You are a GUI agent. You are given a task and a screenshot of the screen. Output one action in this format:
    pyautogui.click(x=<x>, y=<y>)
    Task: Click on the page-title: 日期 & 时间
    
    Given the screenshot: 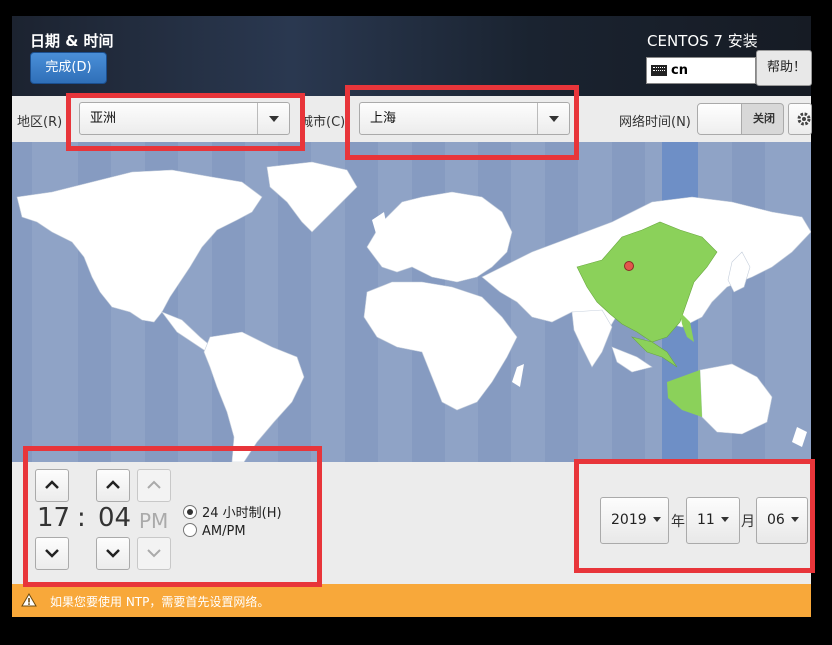 What is the action you would take?
    pyautogui.click(x=72, y=41)
    